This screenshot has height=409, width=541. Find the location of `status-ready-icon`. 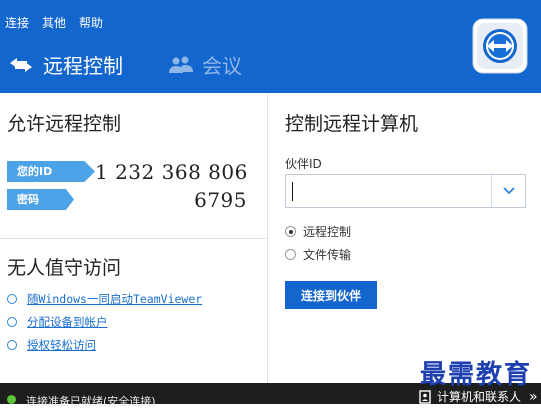

status-ready-icon is located at coordinates (11, 399).